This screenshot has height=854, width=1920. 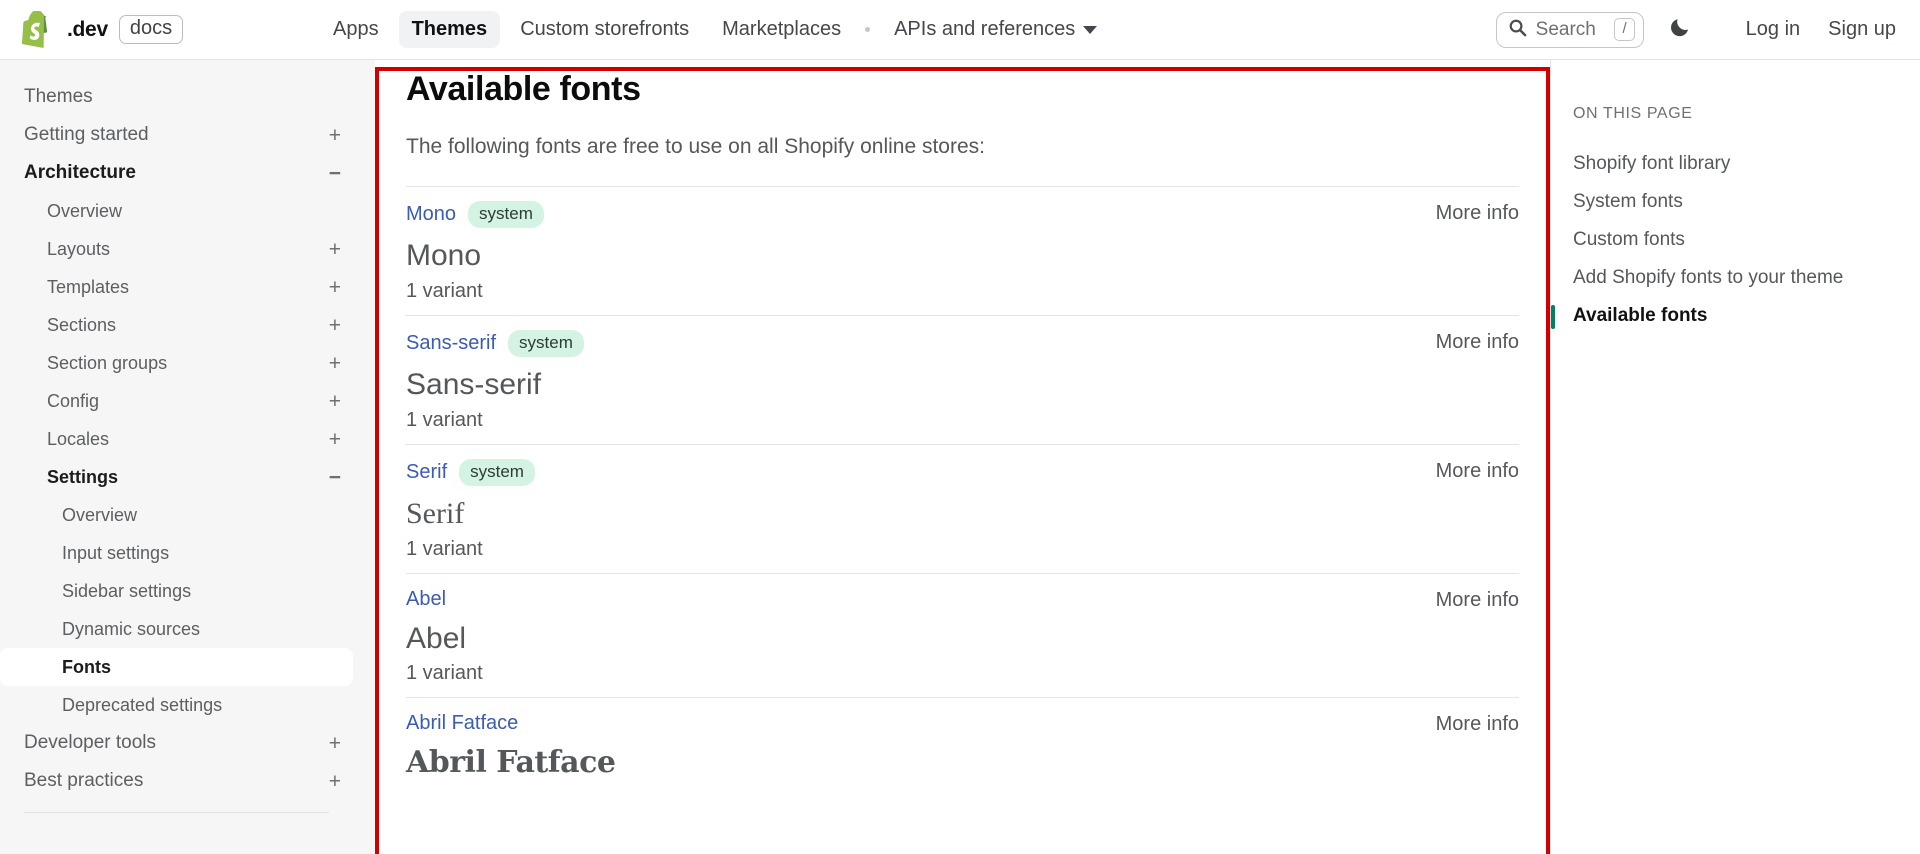 I want to click on sign-up-link: Sign up, so click(x=1862, y=29).